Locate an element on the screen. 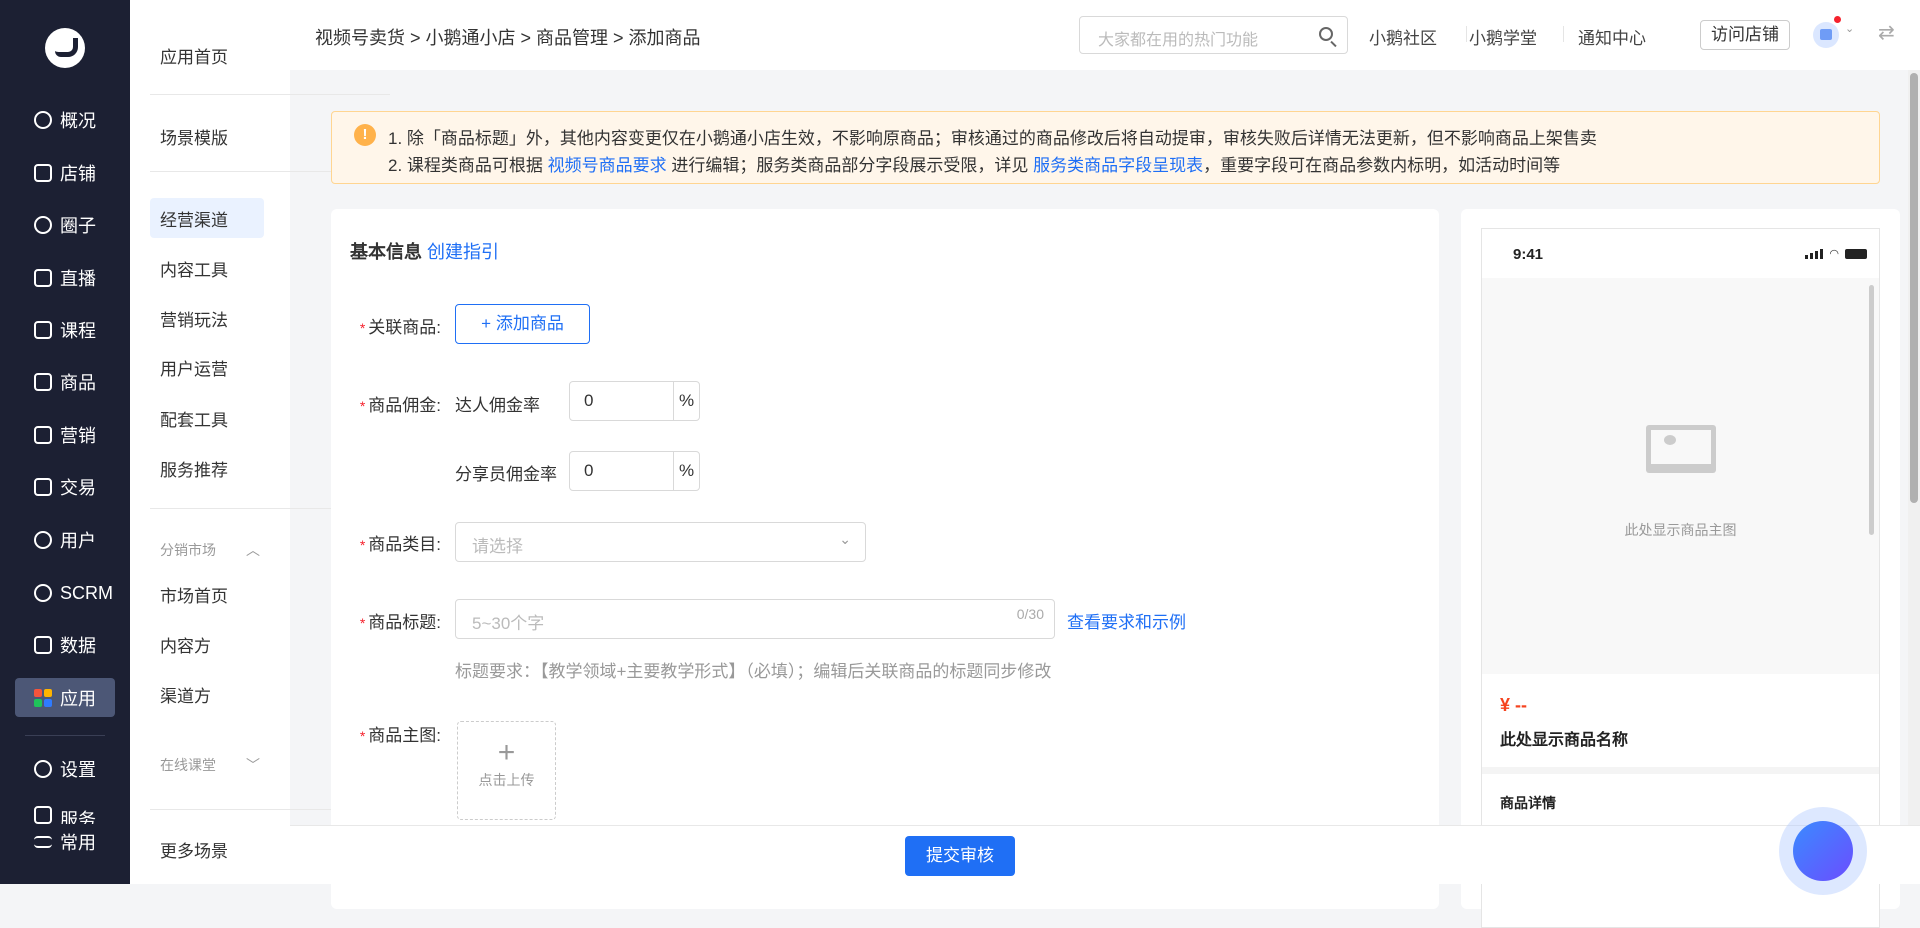  video-requirements-link: 视频号商品要求 is located at coordinates (607, 165).